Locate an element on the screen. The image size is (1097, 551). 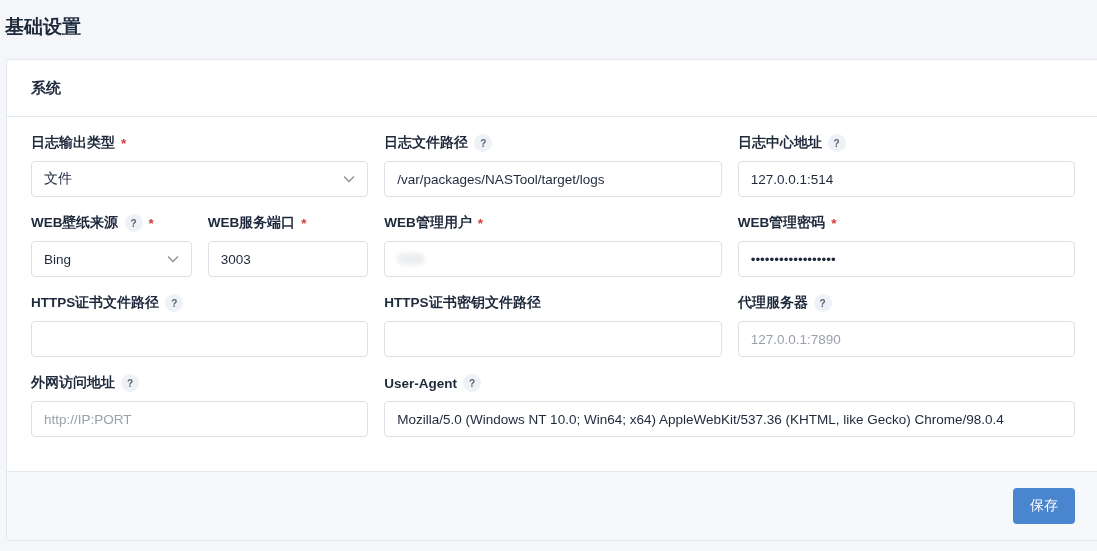
field-label: WEB管理密码 is located at coordinates (781, 223).